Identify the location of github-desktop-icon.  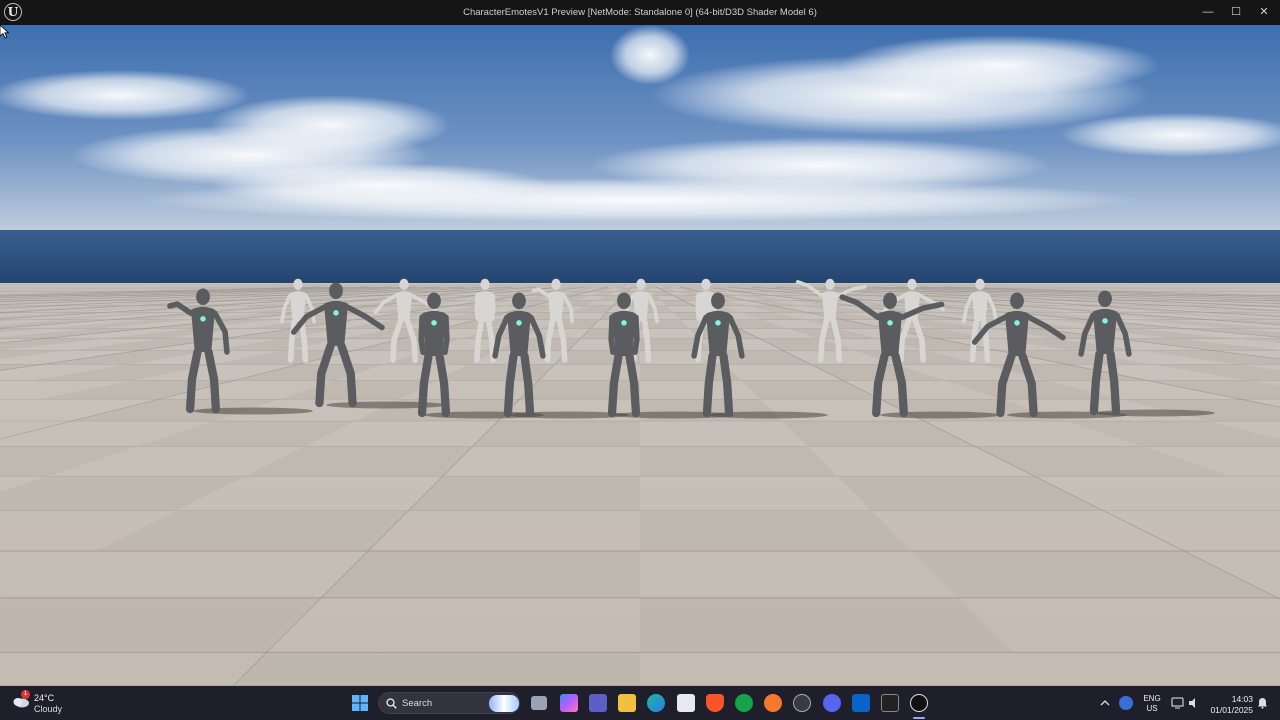
(802, 703).